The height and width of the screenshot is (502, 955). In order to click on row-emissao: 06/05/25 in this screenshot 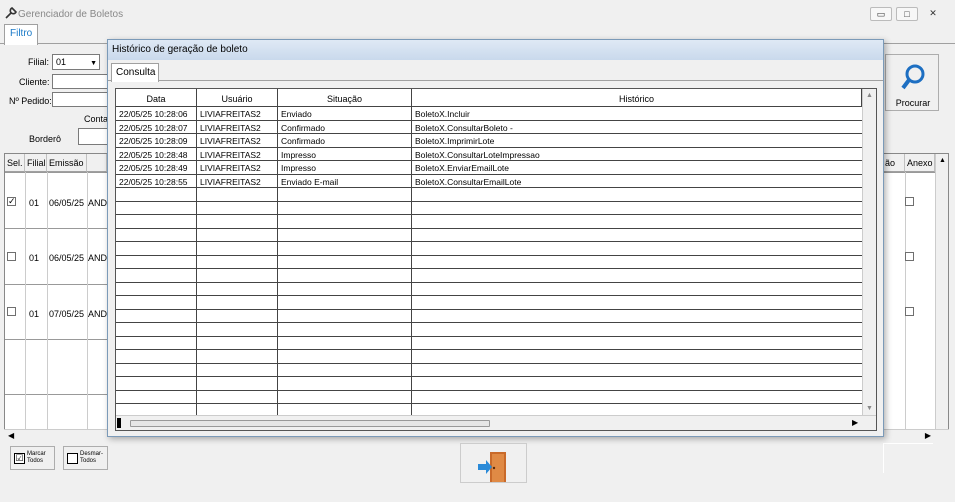, I will do `click(67, 258)`.